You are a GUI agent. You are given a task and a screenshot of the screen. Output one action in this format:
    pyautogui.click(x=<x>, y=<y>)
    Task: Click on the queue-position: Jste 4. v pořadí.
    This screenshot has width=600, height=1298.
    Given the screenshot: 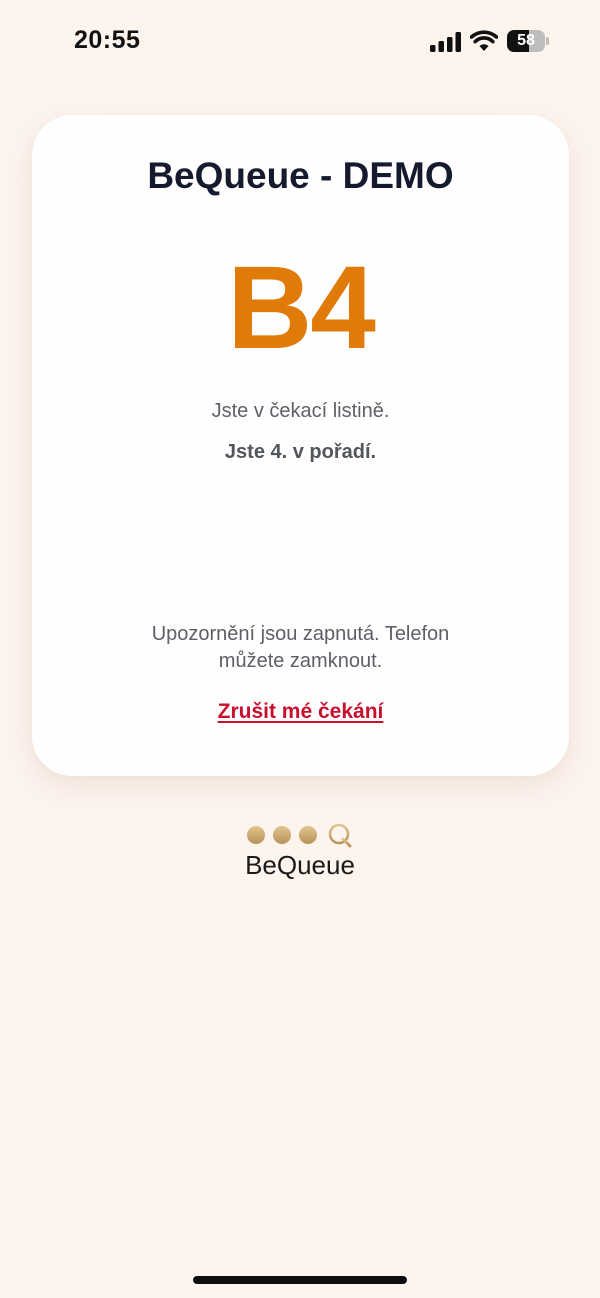 What is the action you would take?
    pyautogui.click(x=300, y=452)
    